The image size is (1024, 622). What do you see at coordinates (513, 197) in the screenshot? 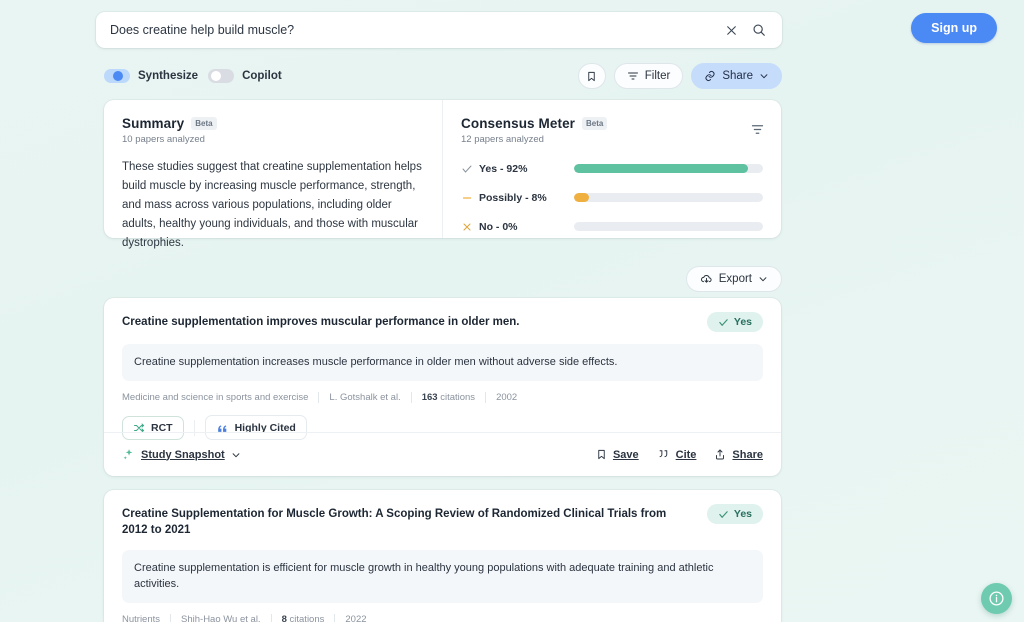
I see `consensus-possibly-label: Possibly - 8%` at bounding box center [513, 197].